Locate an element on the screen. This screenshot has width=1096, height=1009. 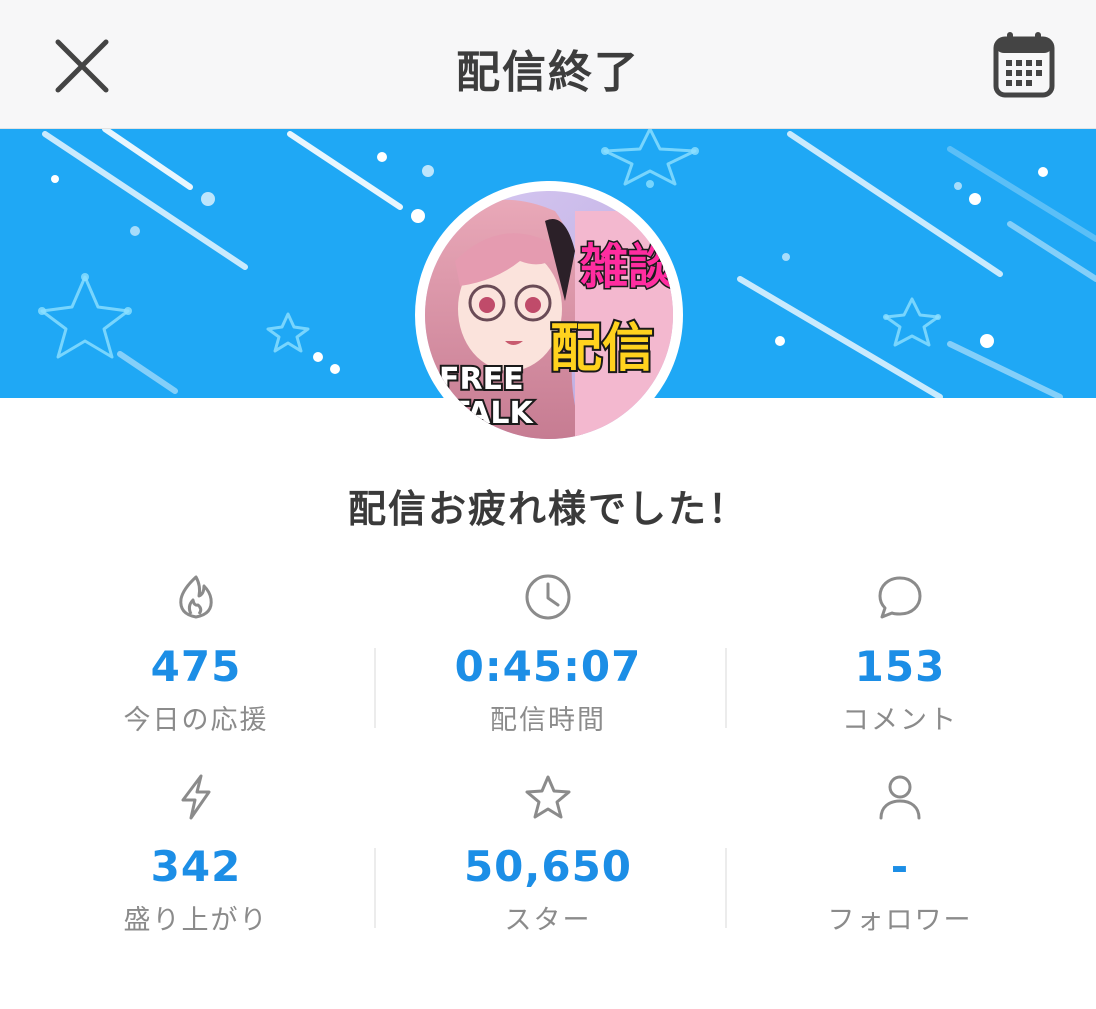
stat-value: 0:45:07 is located at coordinates (548, 666).